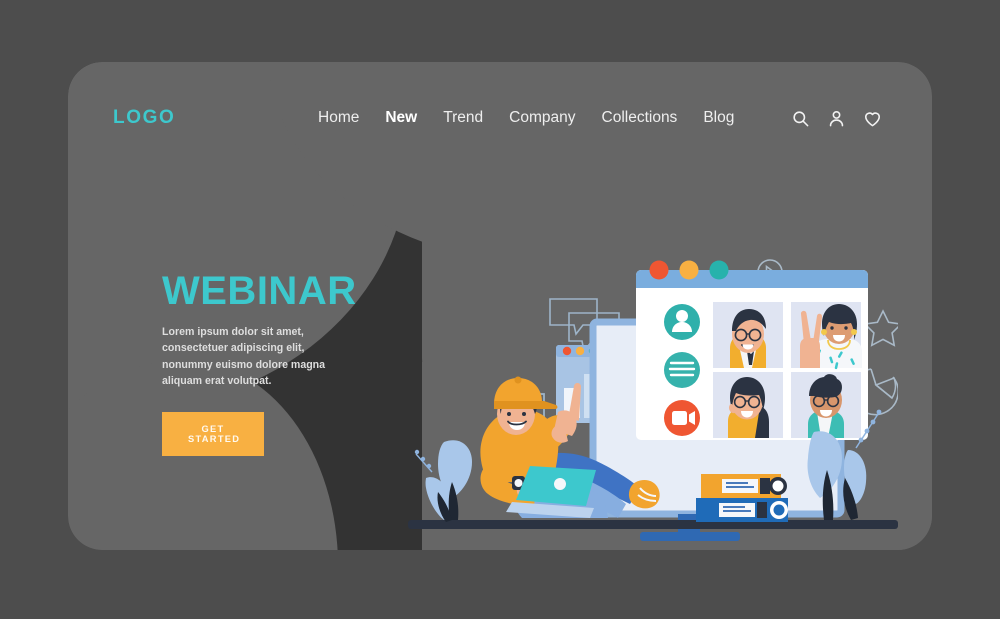  I want to click on nav-item-collections: Collections, so click(640, 118).